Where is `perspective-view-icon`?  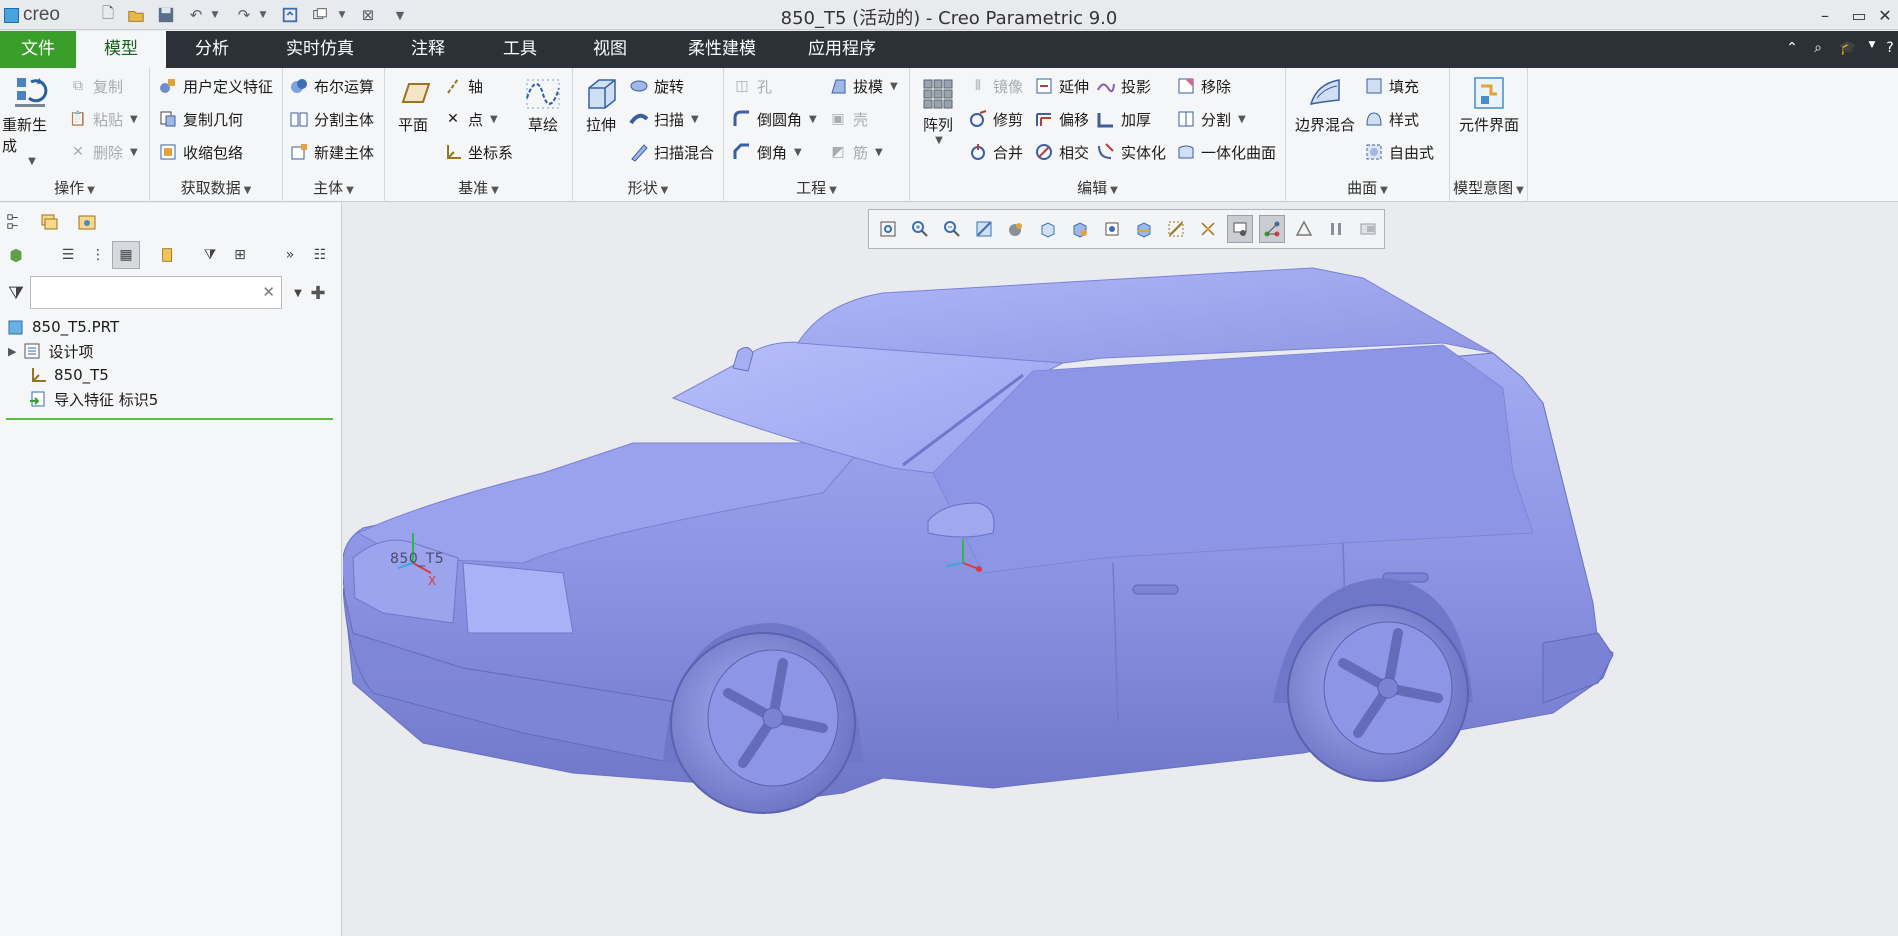
perspective-view-icon is located at coordinates (1112, 229).